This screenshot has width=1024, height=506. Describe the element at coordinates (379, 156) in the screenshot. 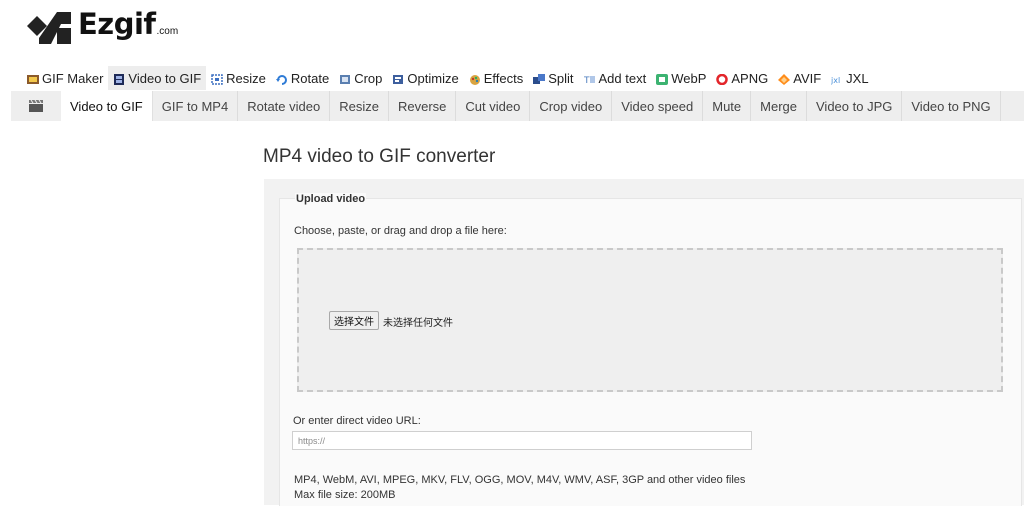

I see `page-title: MP4 video to GIF converter` at that location.